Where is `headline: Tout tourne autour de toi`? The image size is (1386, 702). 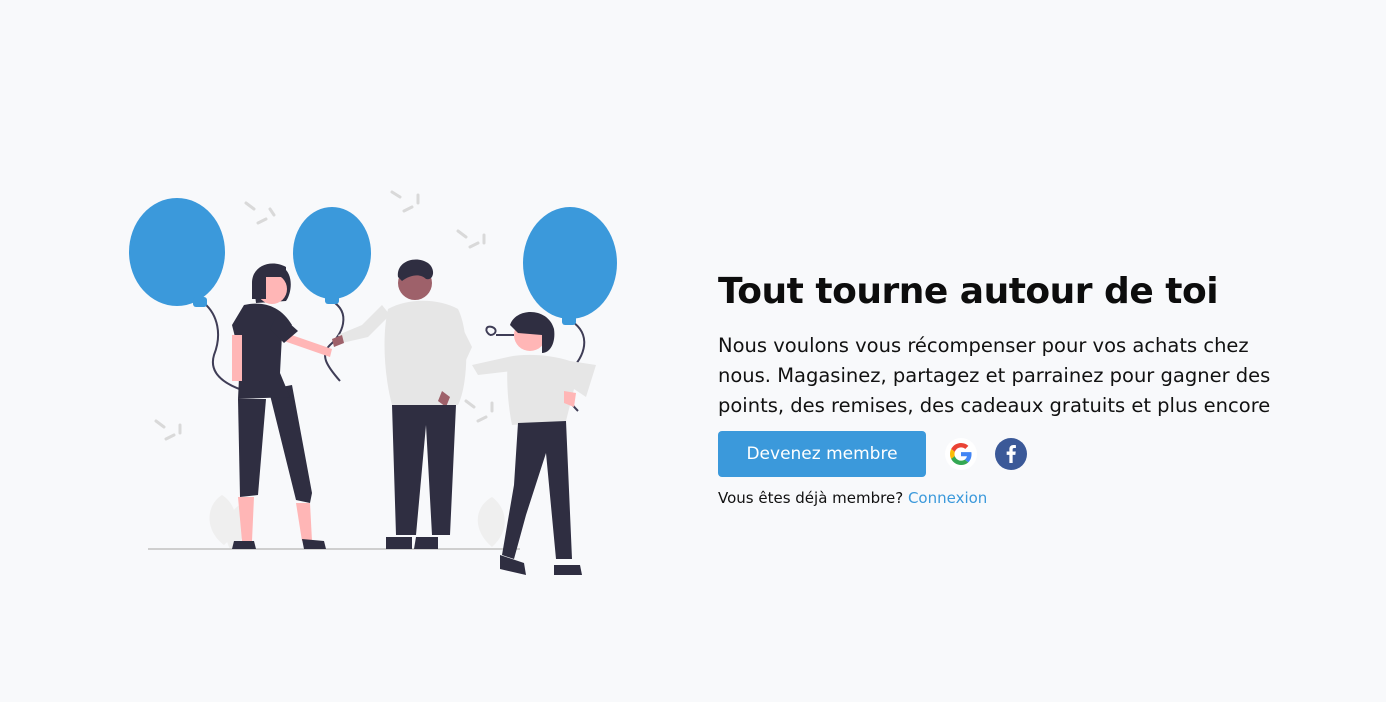
headline: Tout tourne autour de toi is located at coordinates (968, 291).